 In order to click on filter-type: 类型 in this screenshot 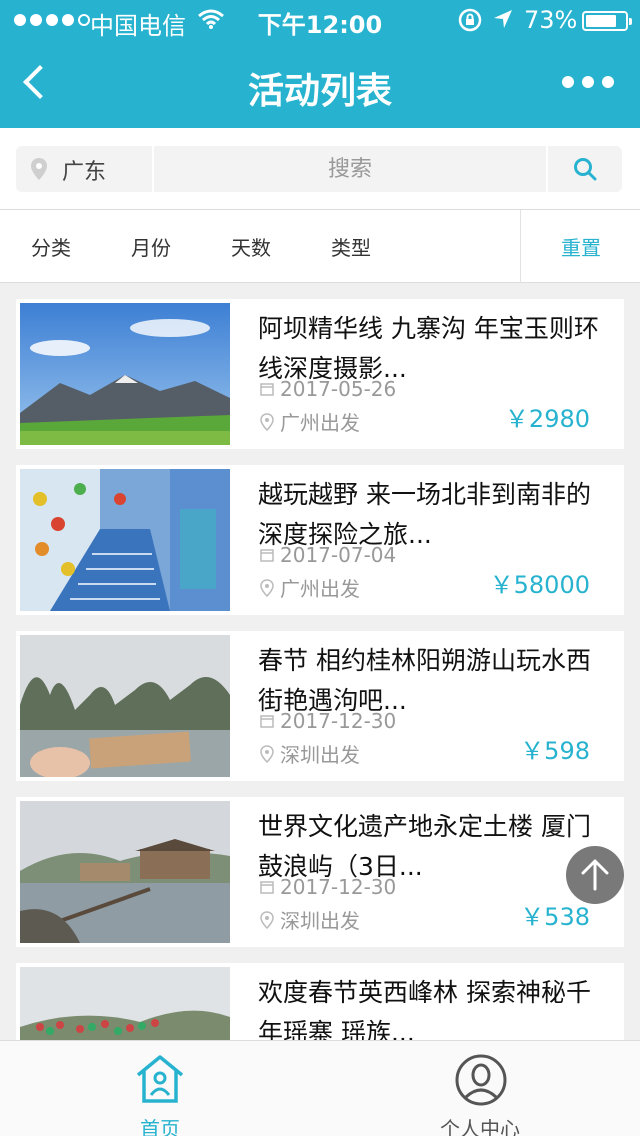, I will do `click(351, 246)`.